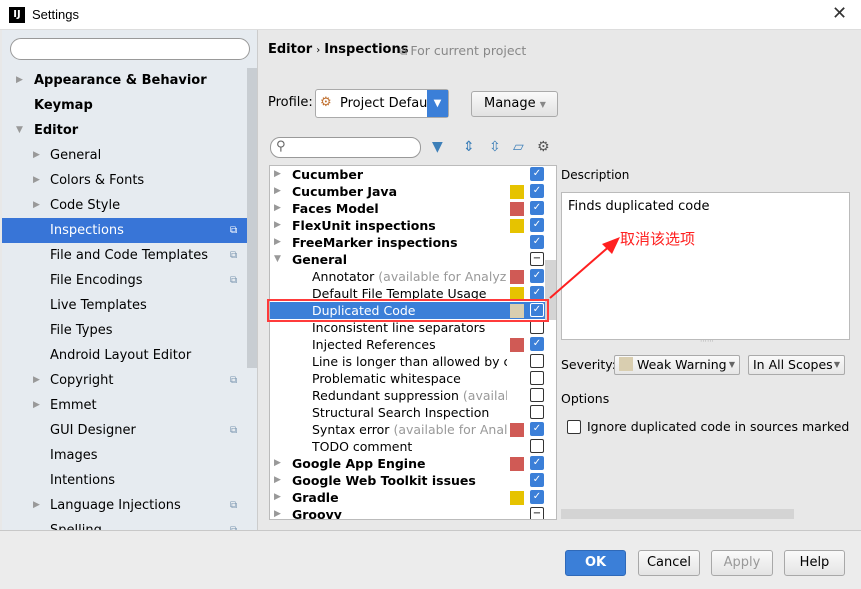  Describe the element at coordinates (384, 480) in the screenshot. I see `inspection-name: Google Web Toolkit issues` at that location.